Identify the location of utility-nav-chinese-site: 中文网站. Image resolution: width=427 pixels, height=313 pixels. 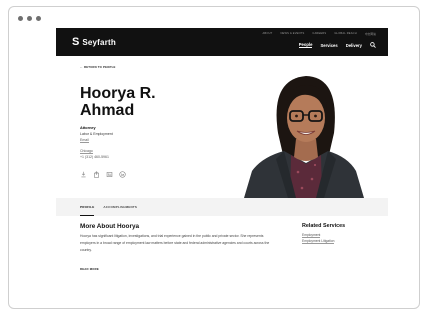
(370, 34).